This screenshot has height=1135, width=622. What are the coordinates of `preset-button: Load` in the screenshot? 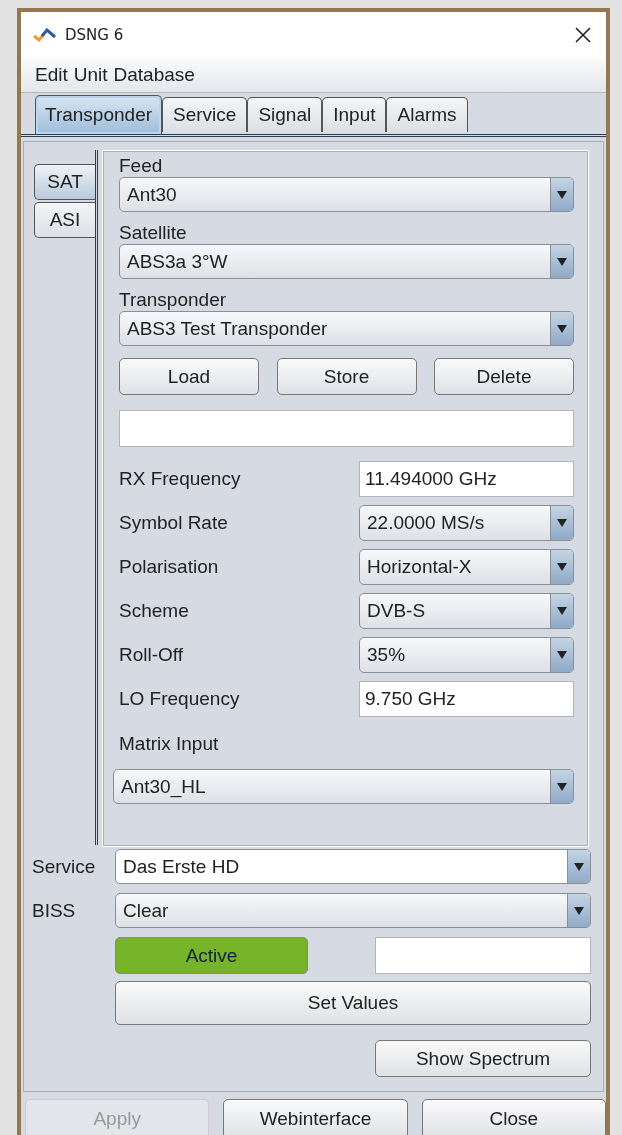 It's located at (189, 376).